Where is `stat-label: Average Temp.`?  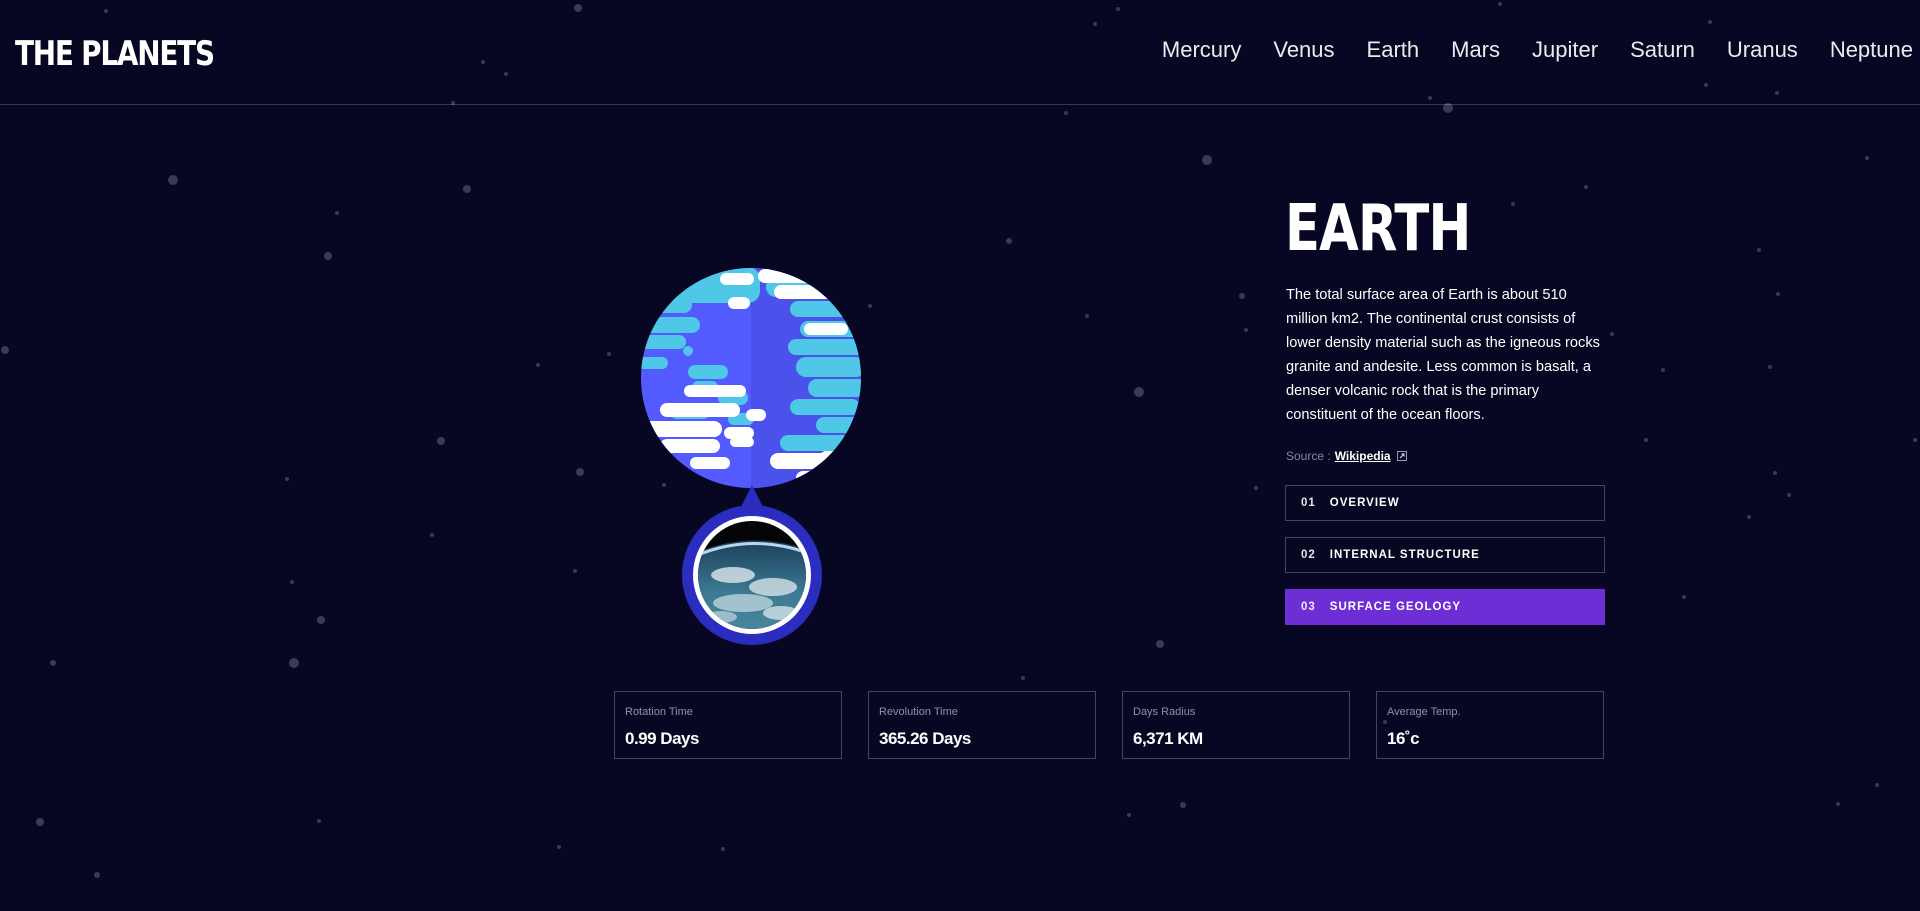
stat-label: Average Temp. is located at coordinates (1424, 712).